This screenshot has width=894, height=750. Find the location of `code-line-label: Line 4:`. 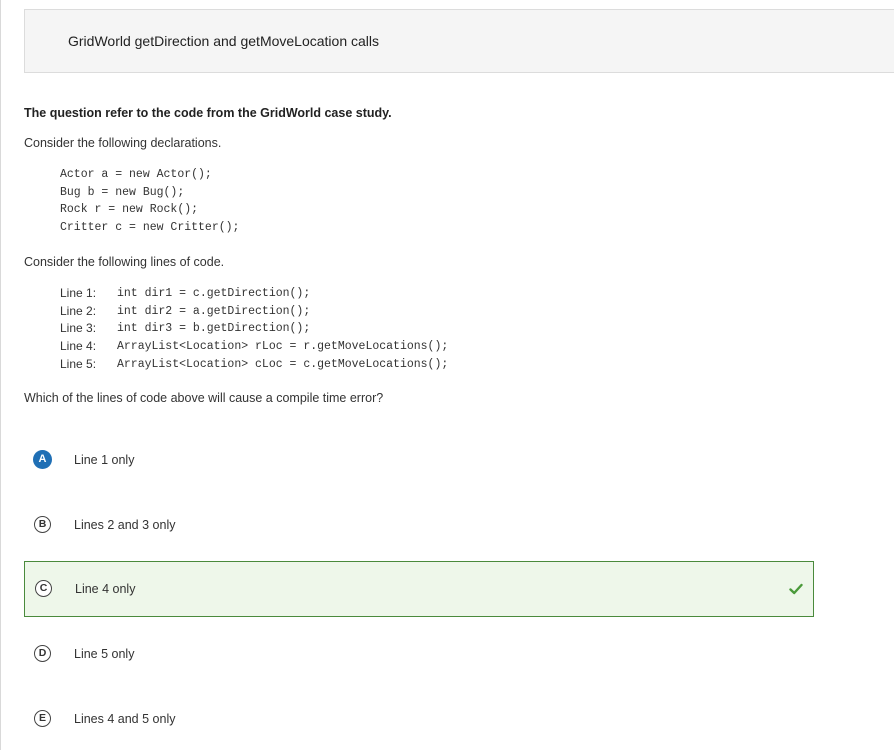

code-line-label: Line 4: is located at coordinates (78, 346).